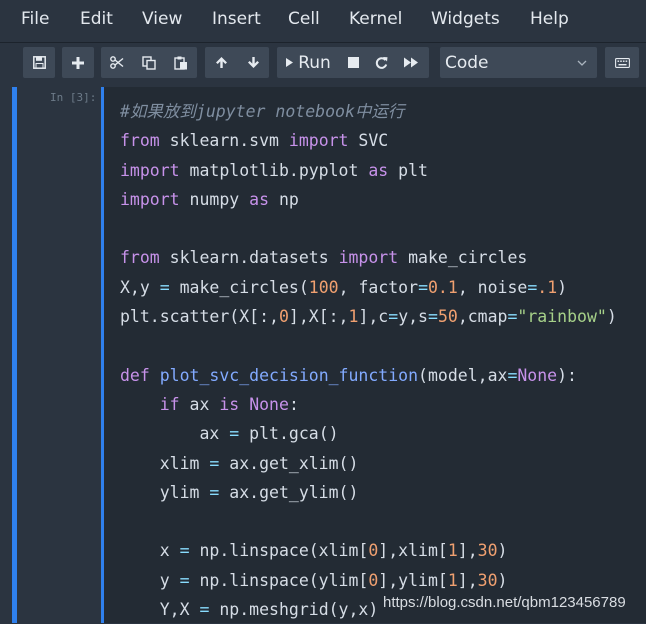  I want to click on edit-group, so click(149, 62).